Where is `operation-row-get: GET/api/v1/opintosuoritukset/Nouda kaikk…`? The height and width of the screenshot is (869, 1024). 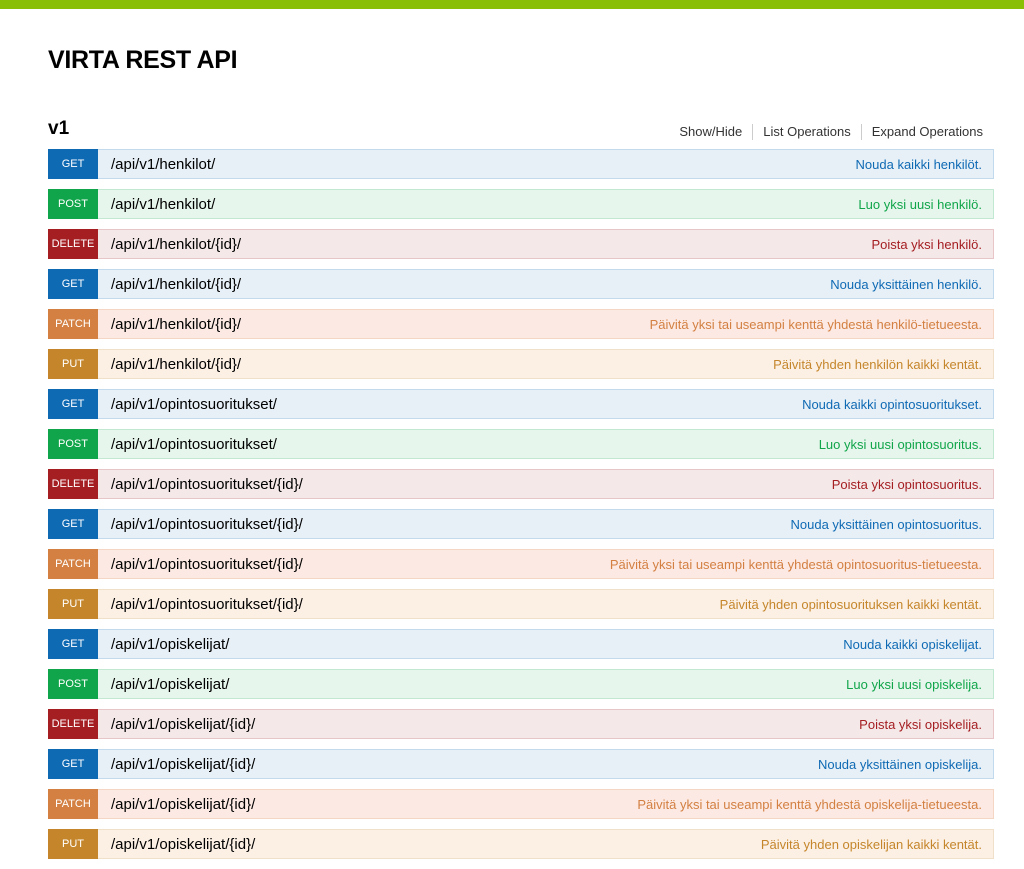 operation-row-get: GET/api/v1/opintosuoritukset/Nouda kaikk… is located at coordinates (521, 404).